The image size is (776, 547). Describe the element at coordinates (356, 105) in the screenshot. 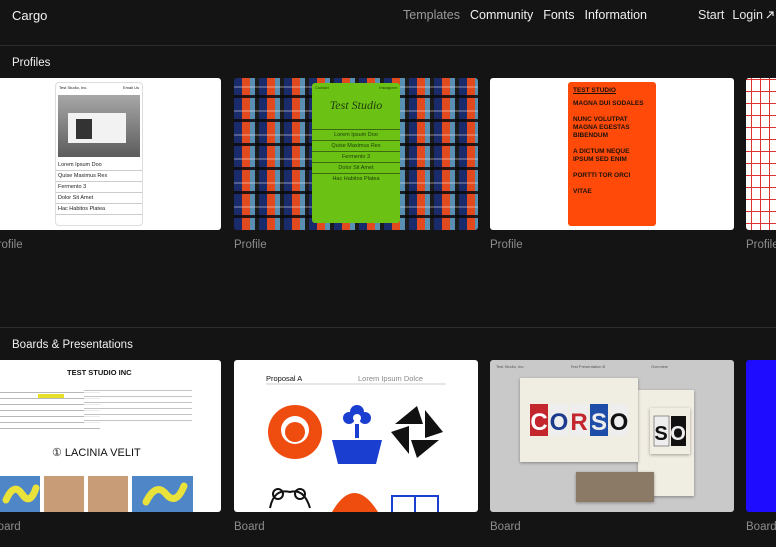

I see `preview-title: Test Studio` at that location.